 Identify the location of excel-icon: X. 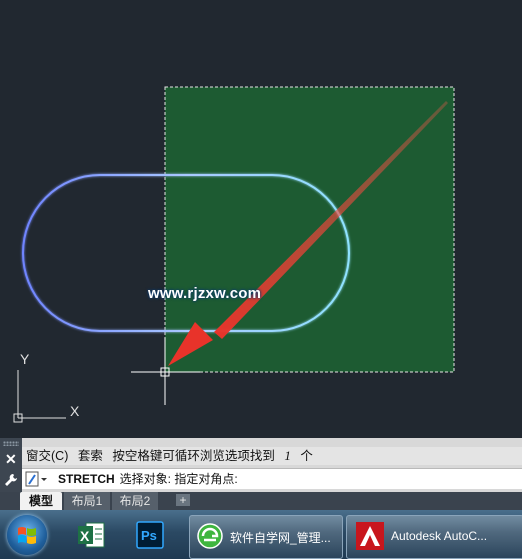
(91, 535).